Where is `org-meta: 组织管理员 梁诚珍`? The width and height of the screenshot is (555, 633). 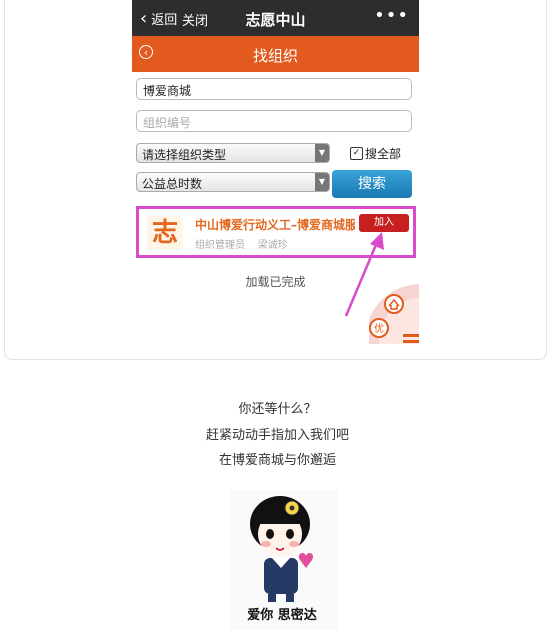
org-meta: 组织管理员 梁诚珍 is located at coordinates (241, 243).